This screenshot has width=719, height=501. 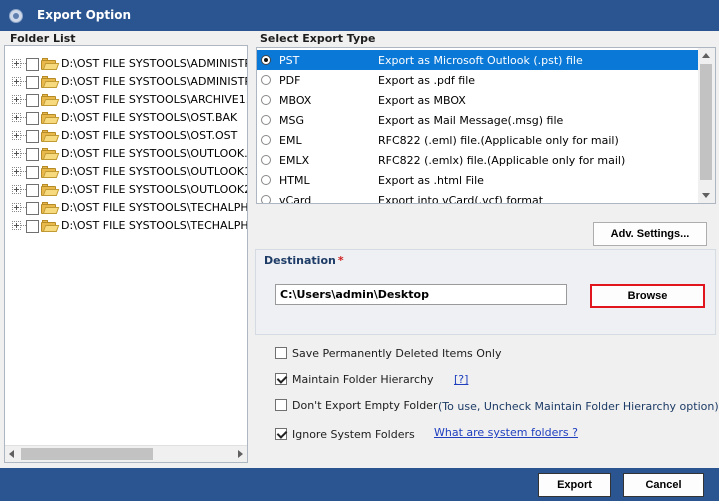 I want to click on export-type-description: Export as Microsoft Outlook (.pst) file, so click(x=480, y=60).